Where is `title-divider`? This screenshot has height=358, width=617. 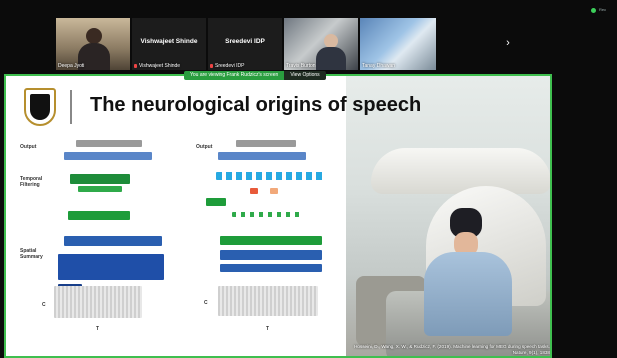 title-divider is located at coordinates (71, 107).